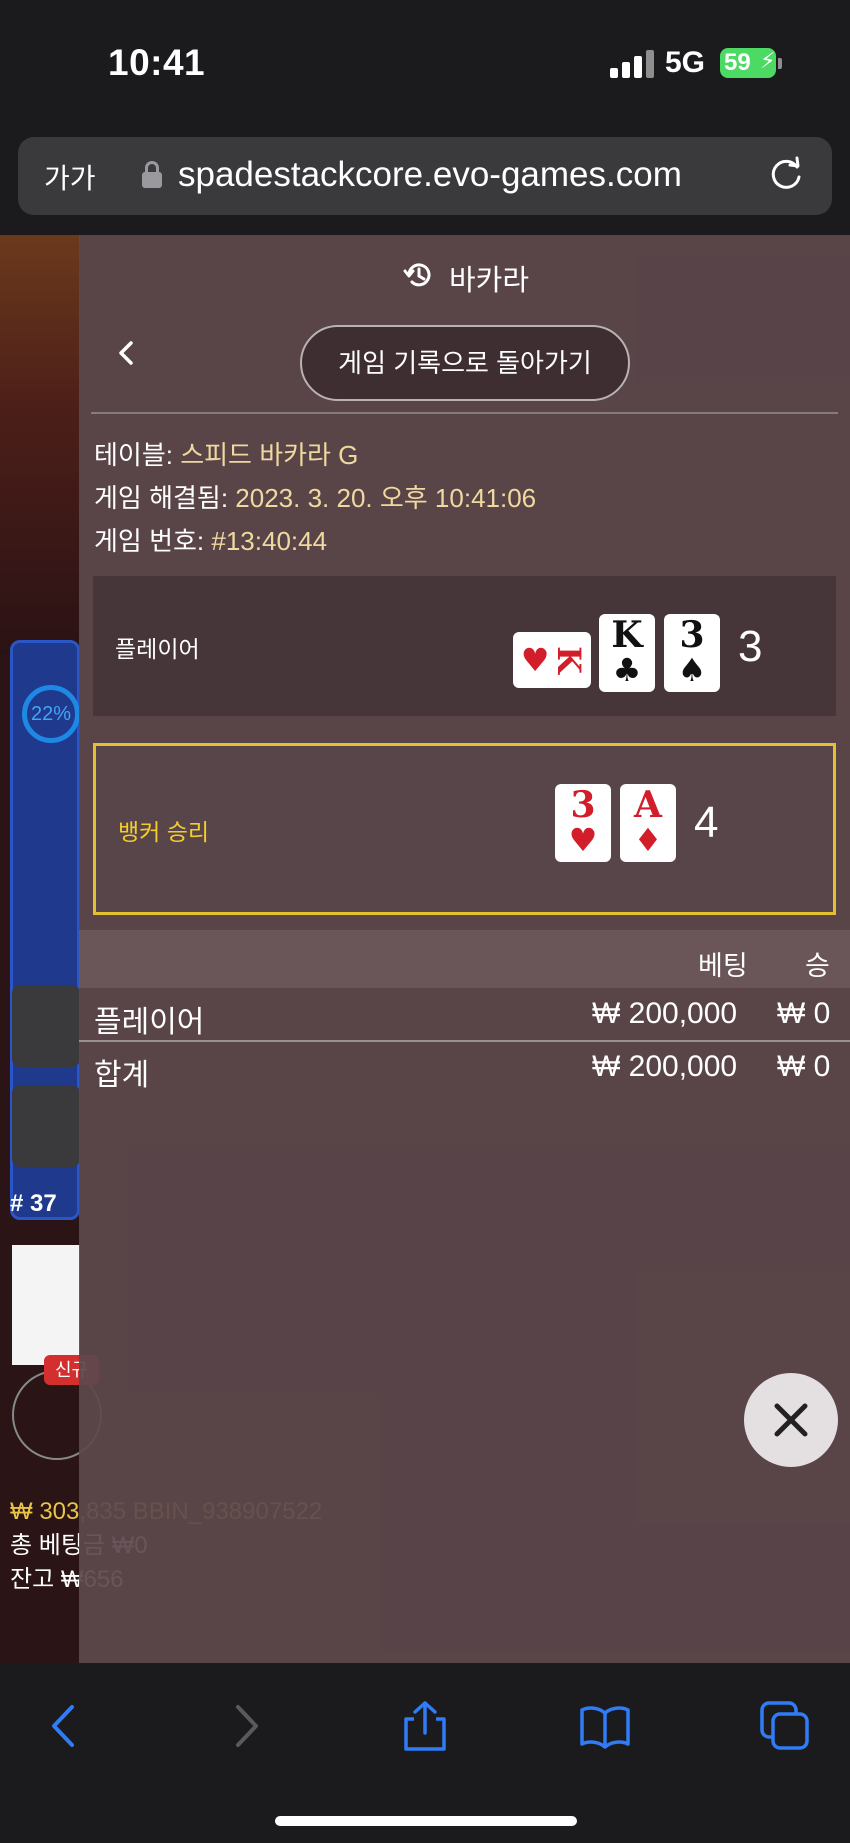 Image resolution: width=850 pixels, height=1843 pixels. I want to click on table-row: 플레이어 ₩ 200,000 ₩ 0, so click(464, 1015).